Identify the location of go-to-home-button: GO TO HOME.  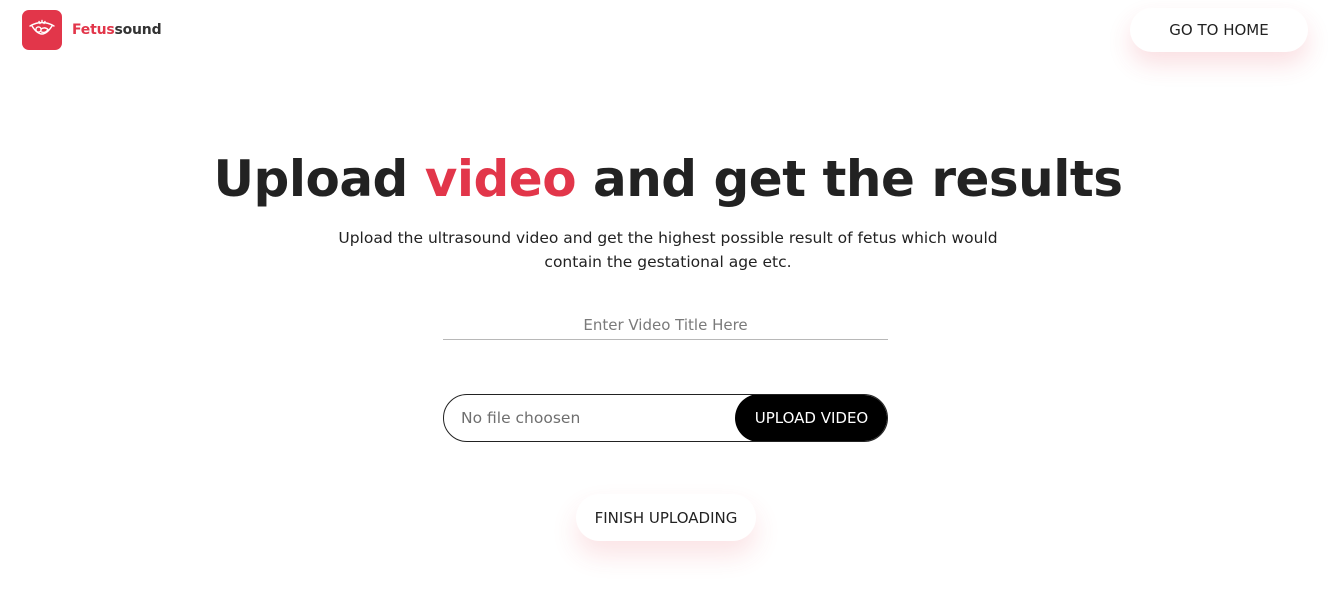
(1219, 30).